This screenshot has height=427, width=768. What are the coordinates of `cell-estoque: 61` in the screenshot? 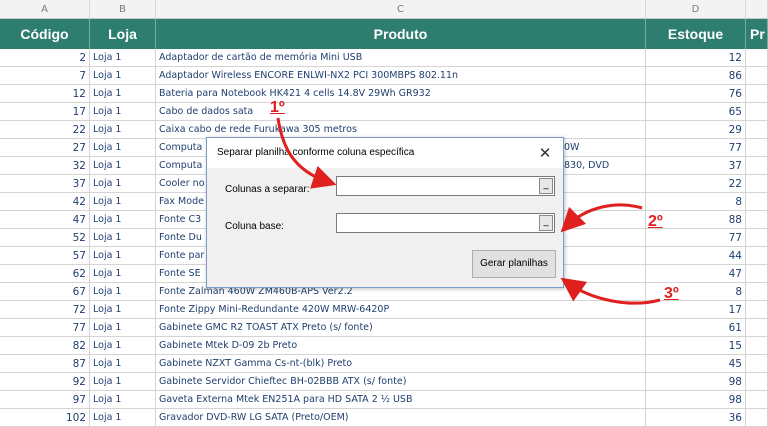 It's located at (696, 328).